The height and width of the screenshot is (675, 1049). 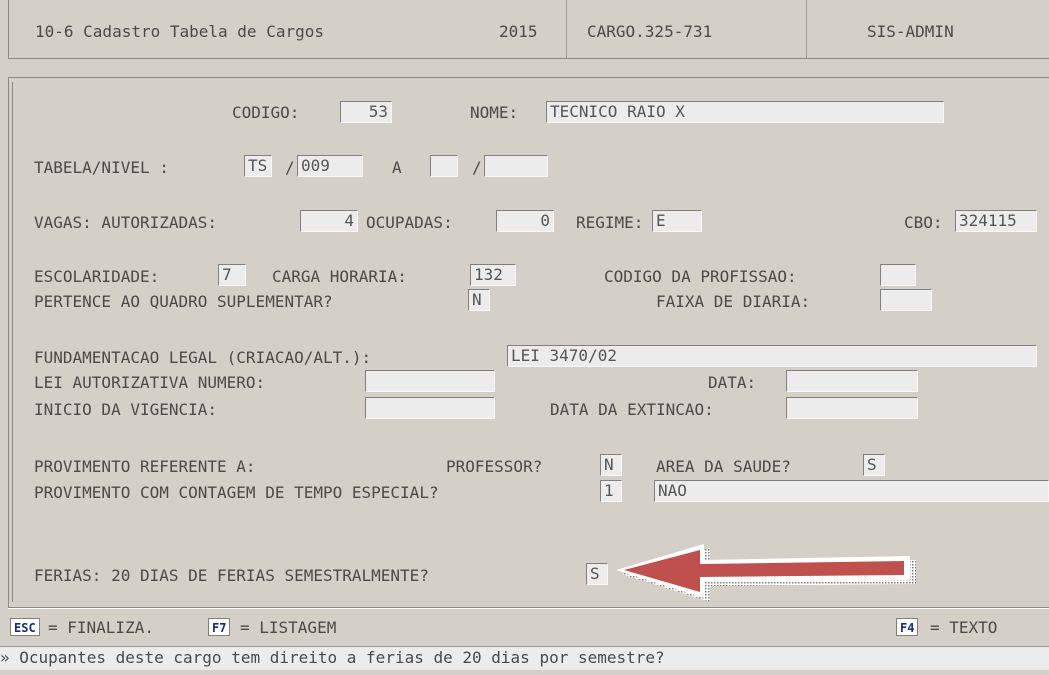 What do you see at coordinates (650, 31) in the screenshot?
I see `header-code: CARGO.325-731` at bounding box center [650, 31].